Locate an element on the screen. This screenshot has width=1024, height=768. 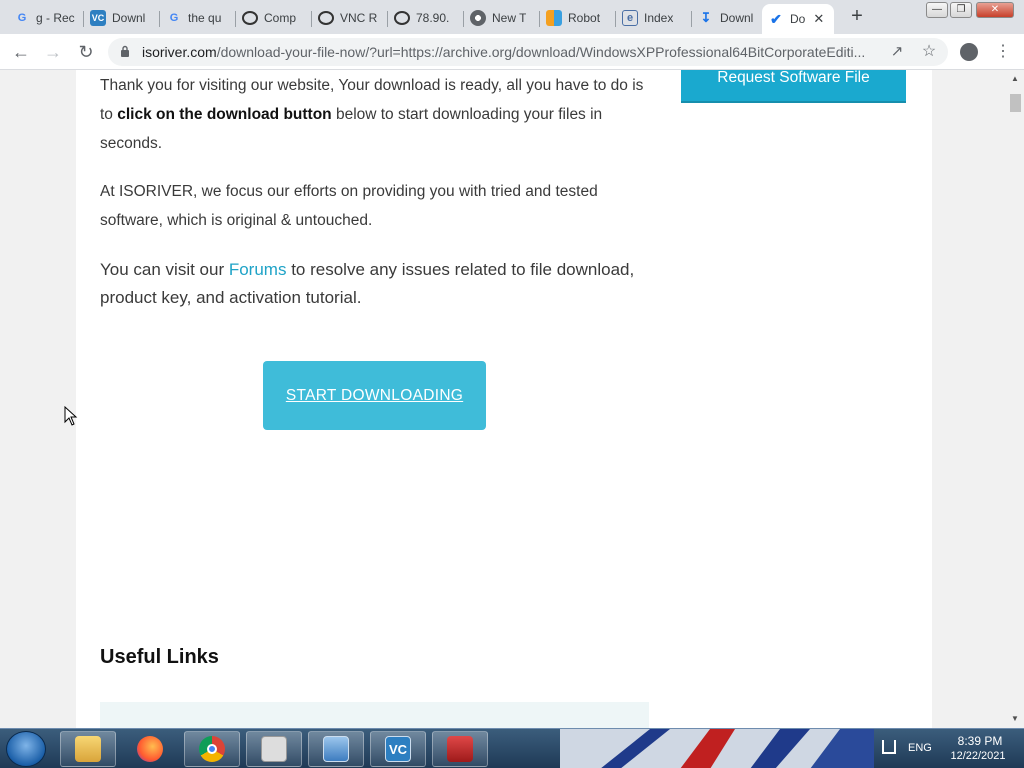
maximize-button: ❐ is located at coordinates (961, 10).